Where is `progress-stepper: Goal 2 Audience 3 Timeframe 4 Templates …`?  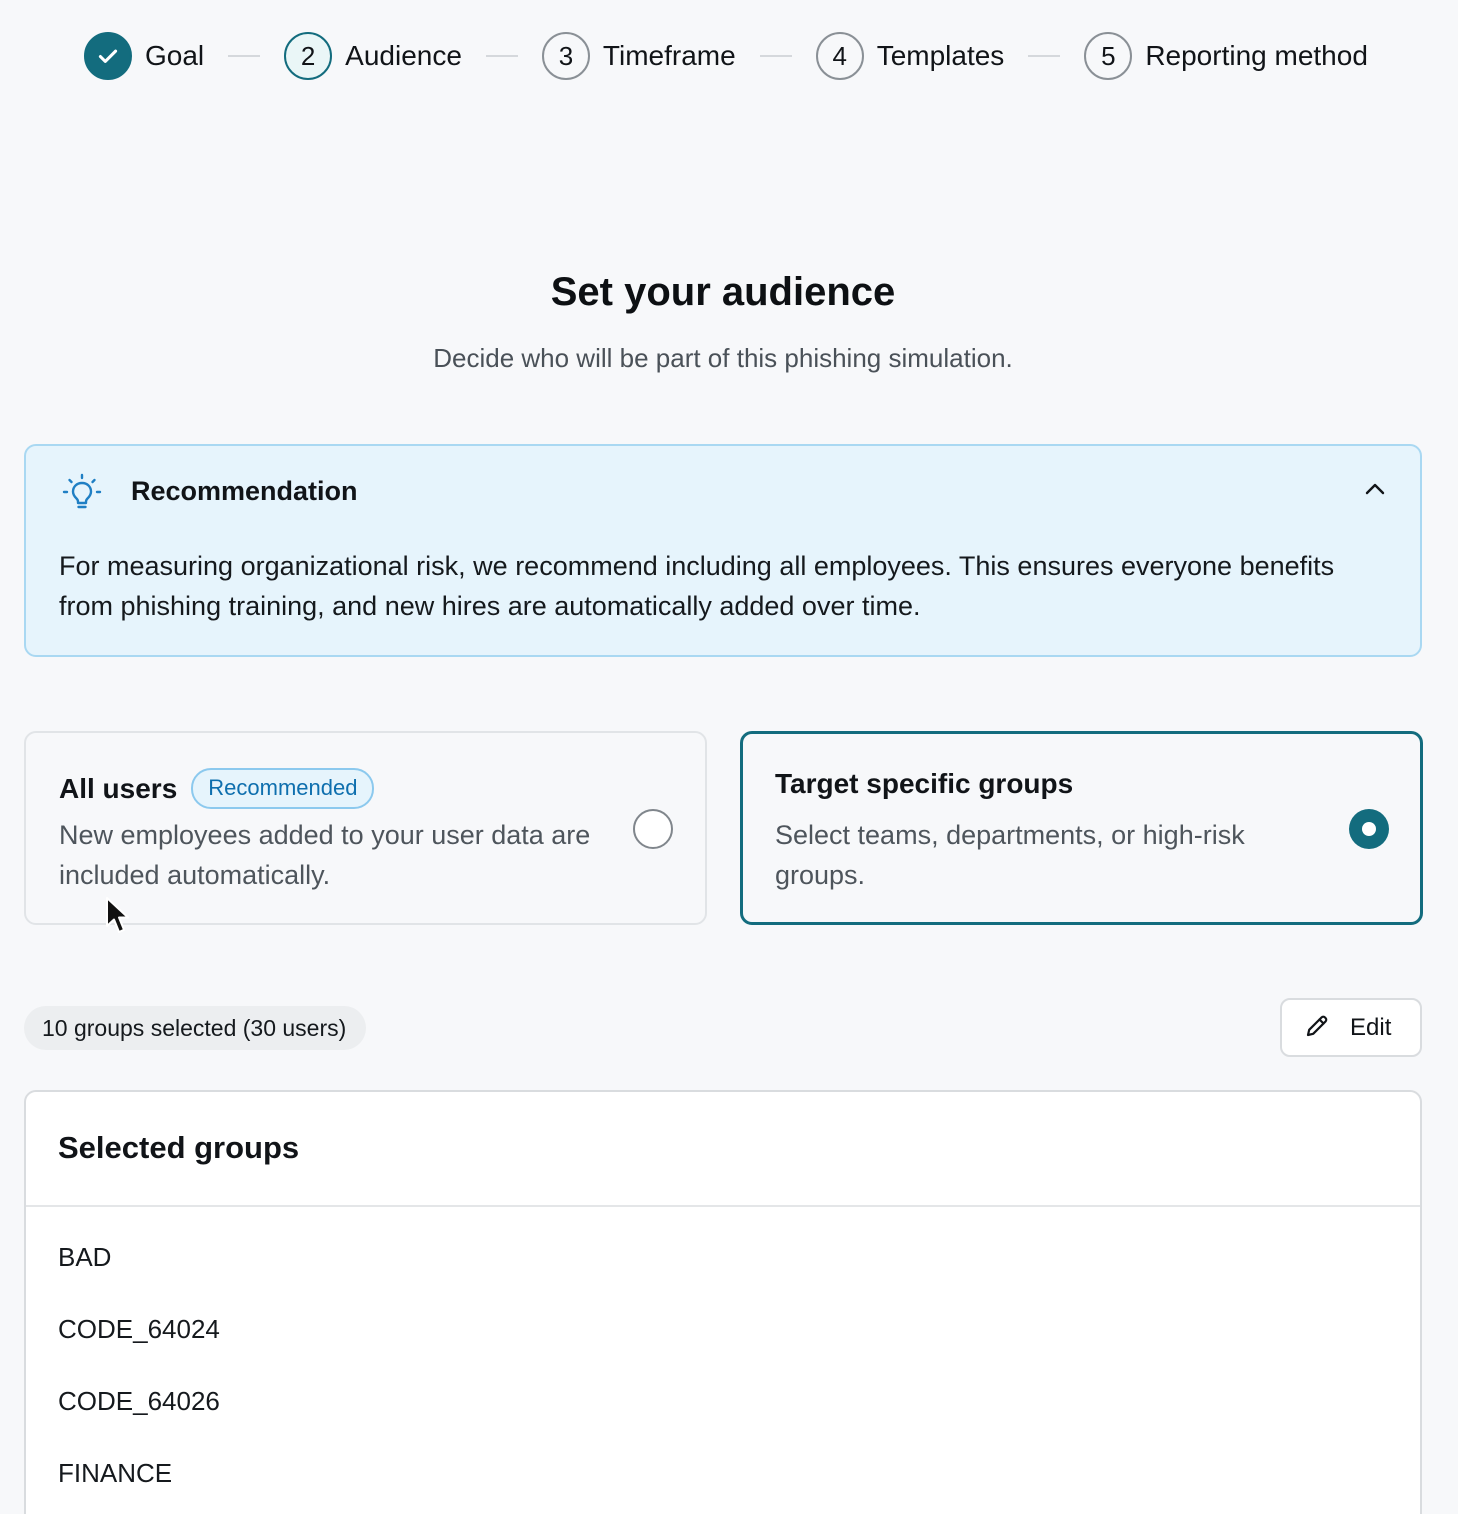 progress-stepper: Goal 2 Audience 3 Timeframe 4 Templates … is located at coordinates (750, 56).